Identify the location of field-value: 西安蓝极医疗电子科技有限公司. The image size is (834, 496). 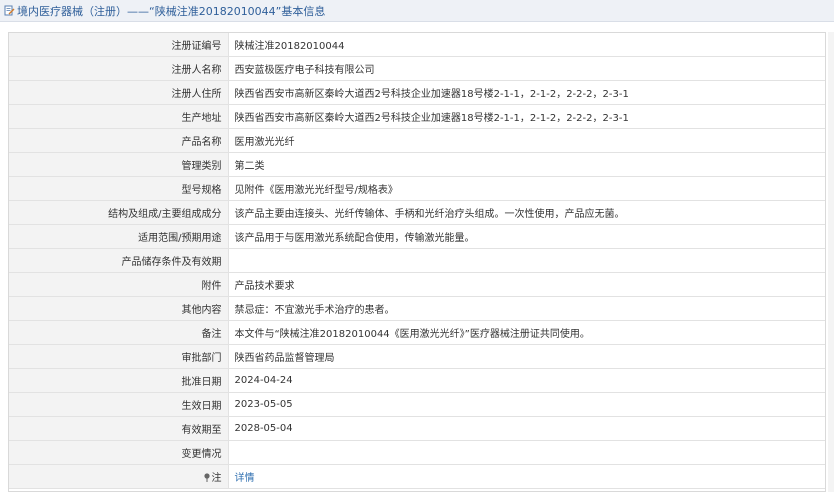
(526, 68).